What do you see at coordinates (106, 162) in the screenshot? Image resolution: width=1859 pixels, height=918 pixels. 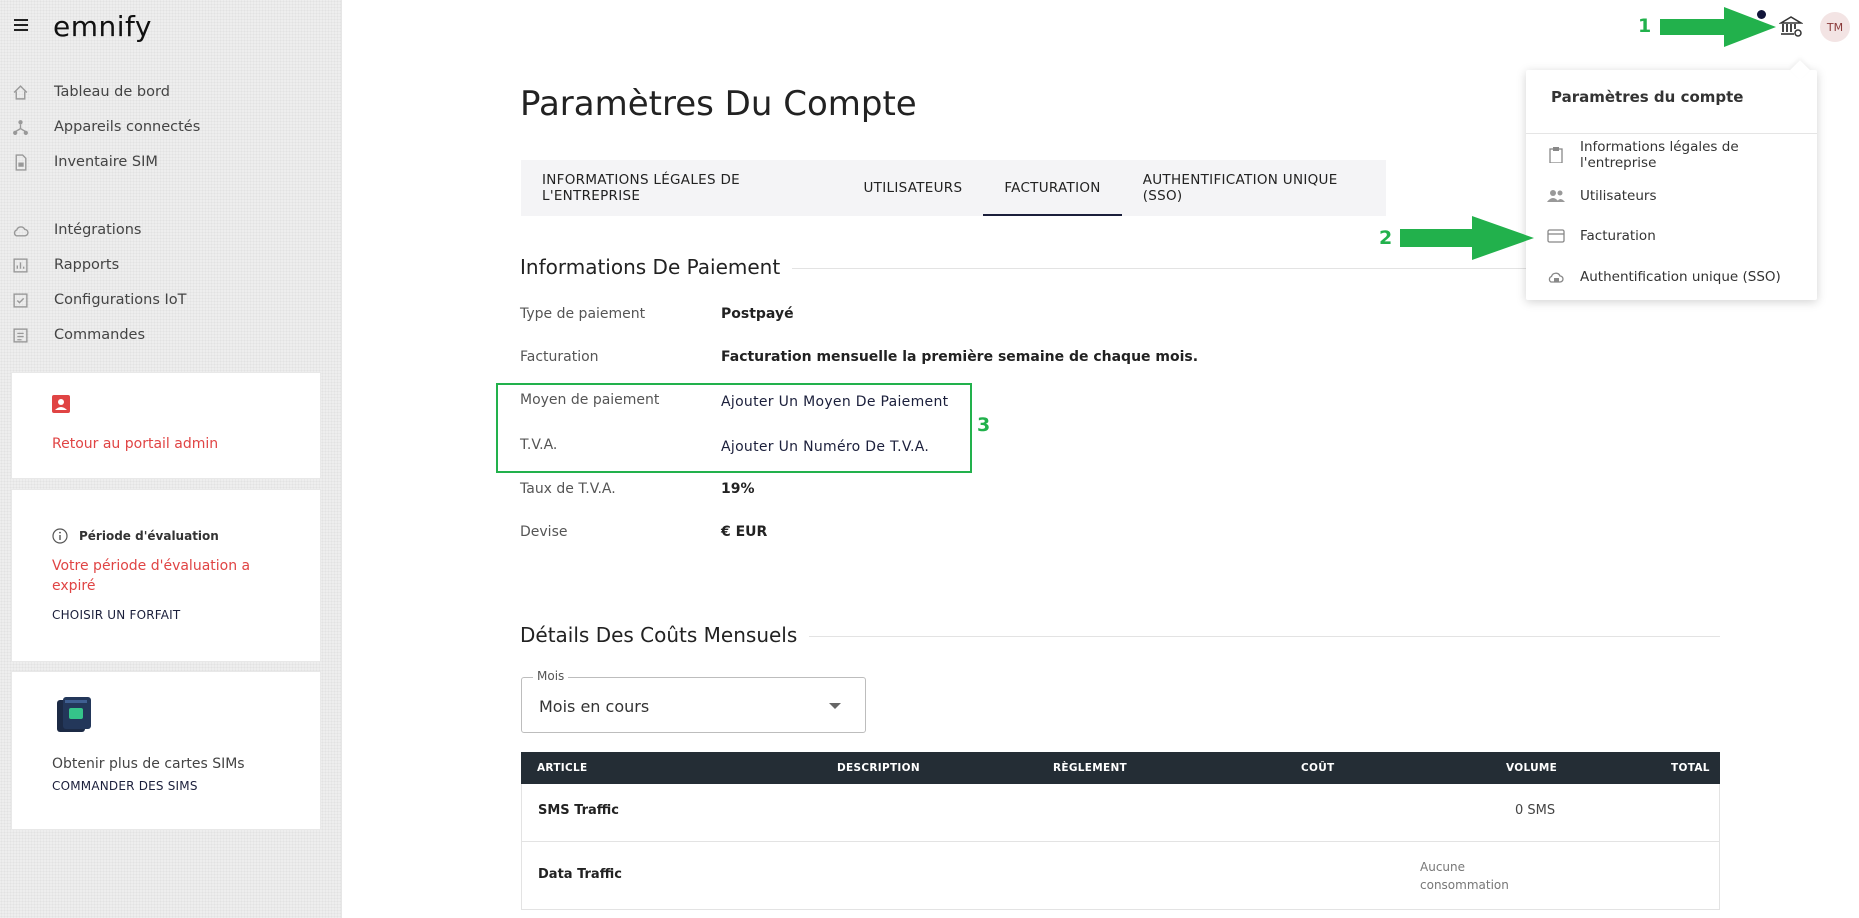 I see `sidebar-item-label: Inventaire SIM` at bounding box center [106, 162].